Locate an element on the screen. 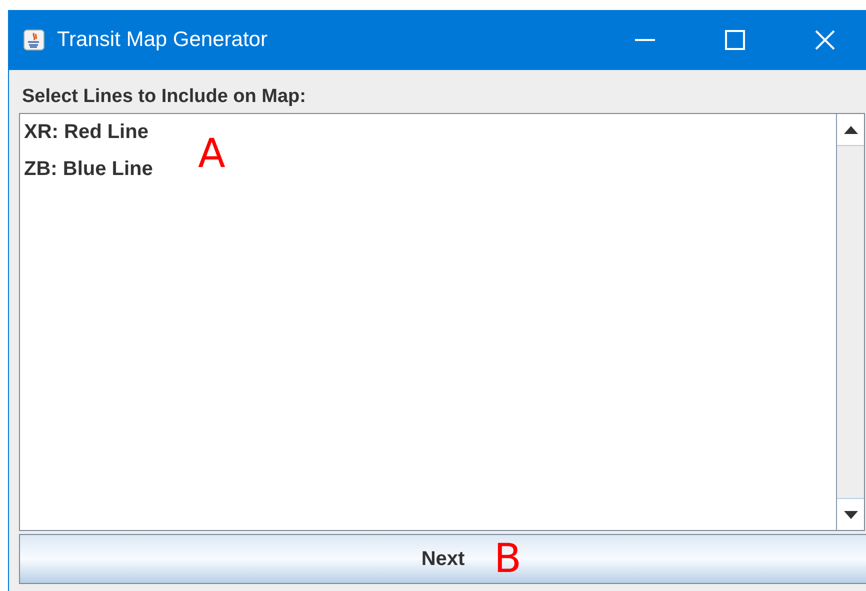  down-arrow-icon is located at coordinates (851, 514).